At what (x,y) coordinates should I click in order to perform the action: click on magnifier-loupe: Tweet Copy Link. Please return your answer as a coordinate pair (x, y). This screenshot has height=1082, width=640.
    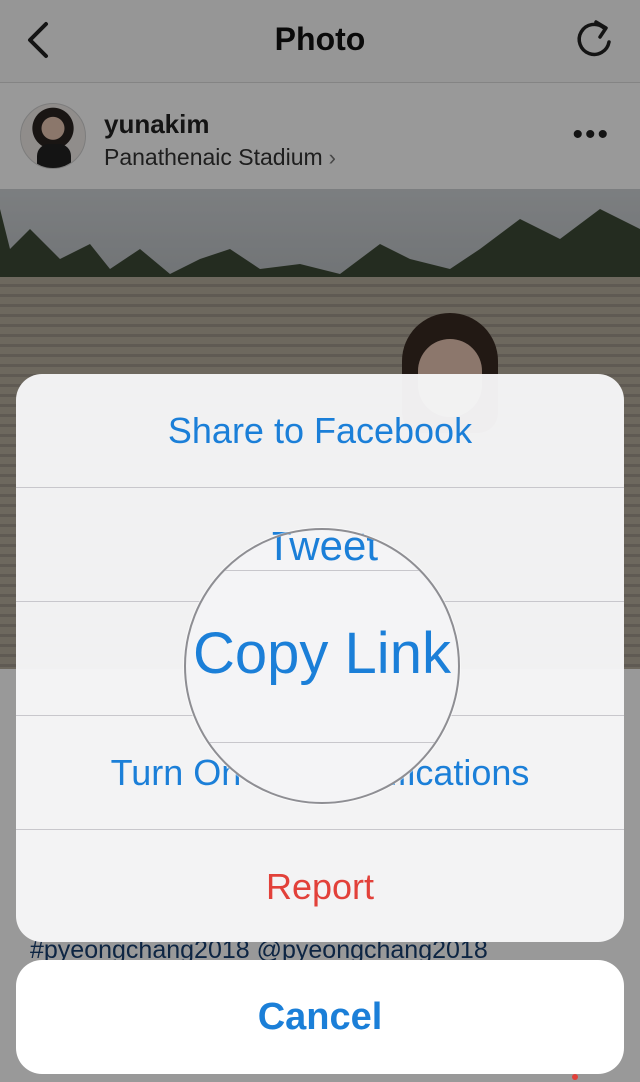
    Looking at the image, I should click on (322, 666).